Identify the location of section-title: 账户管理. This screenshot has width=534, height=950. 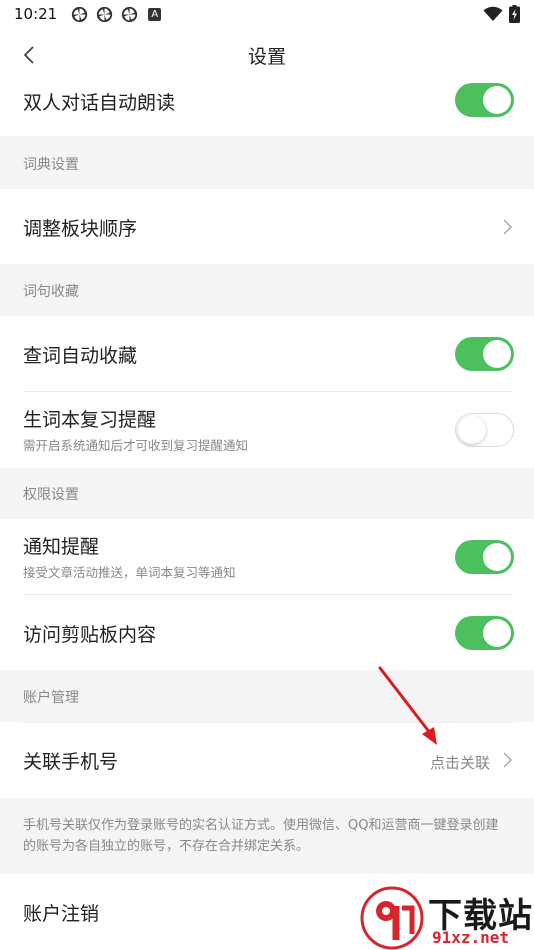
(51, 698).